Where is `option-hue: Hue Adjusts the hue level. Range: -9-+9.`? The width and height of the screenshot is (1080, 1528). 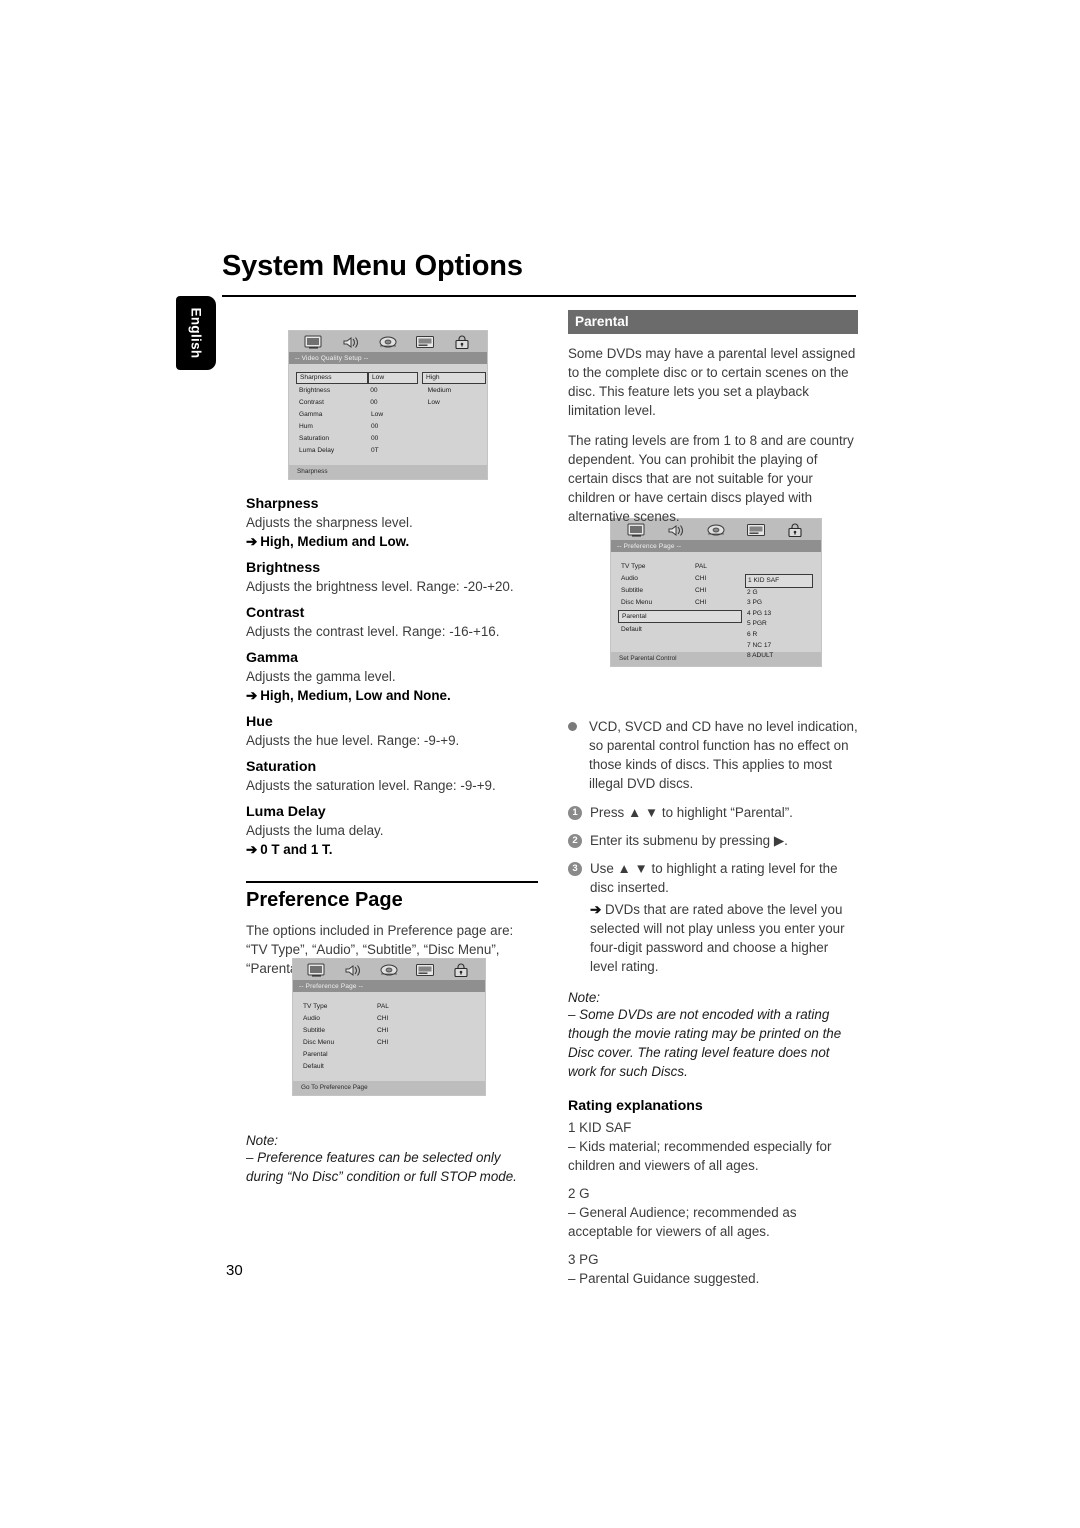
option-hue: Hue Adjusts the hue level. Range: -9-+9. is located at coordinates (391, 732).